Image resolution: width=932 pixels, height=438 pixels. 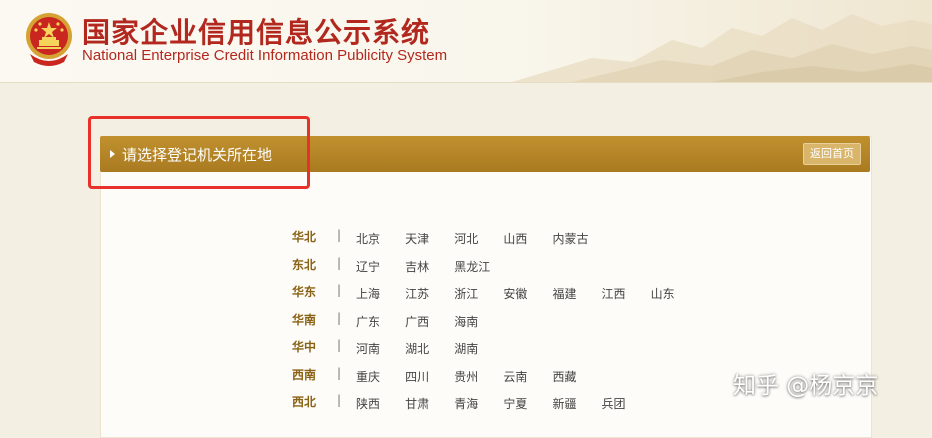 I want to click on national-emblem-icon, so click(x=49, y=39).